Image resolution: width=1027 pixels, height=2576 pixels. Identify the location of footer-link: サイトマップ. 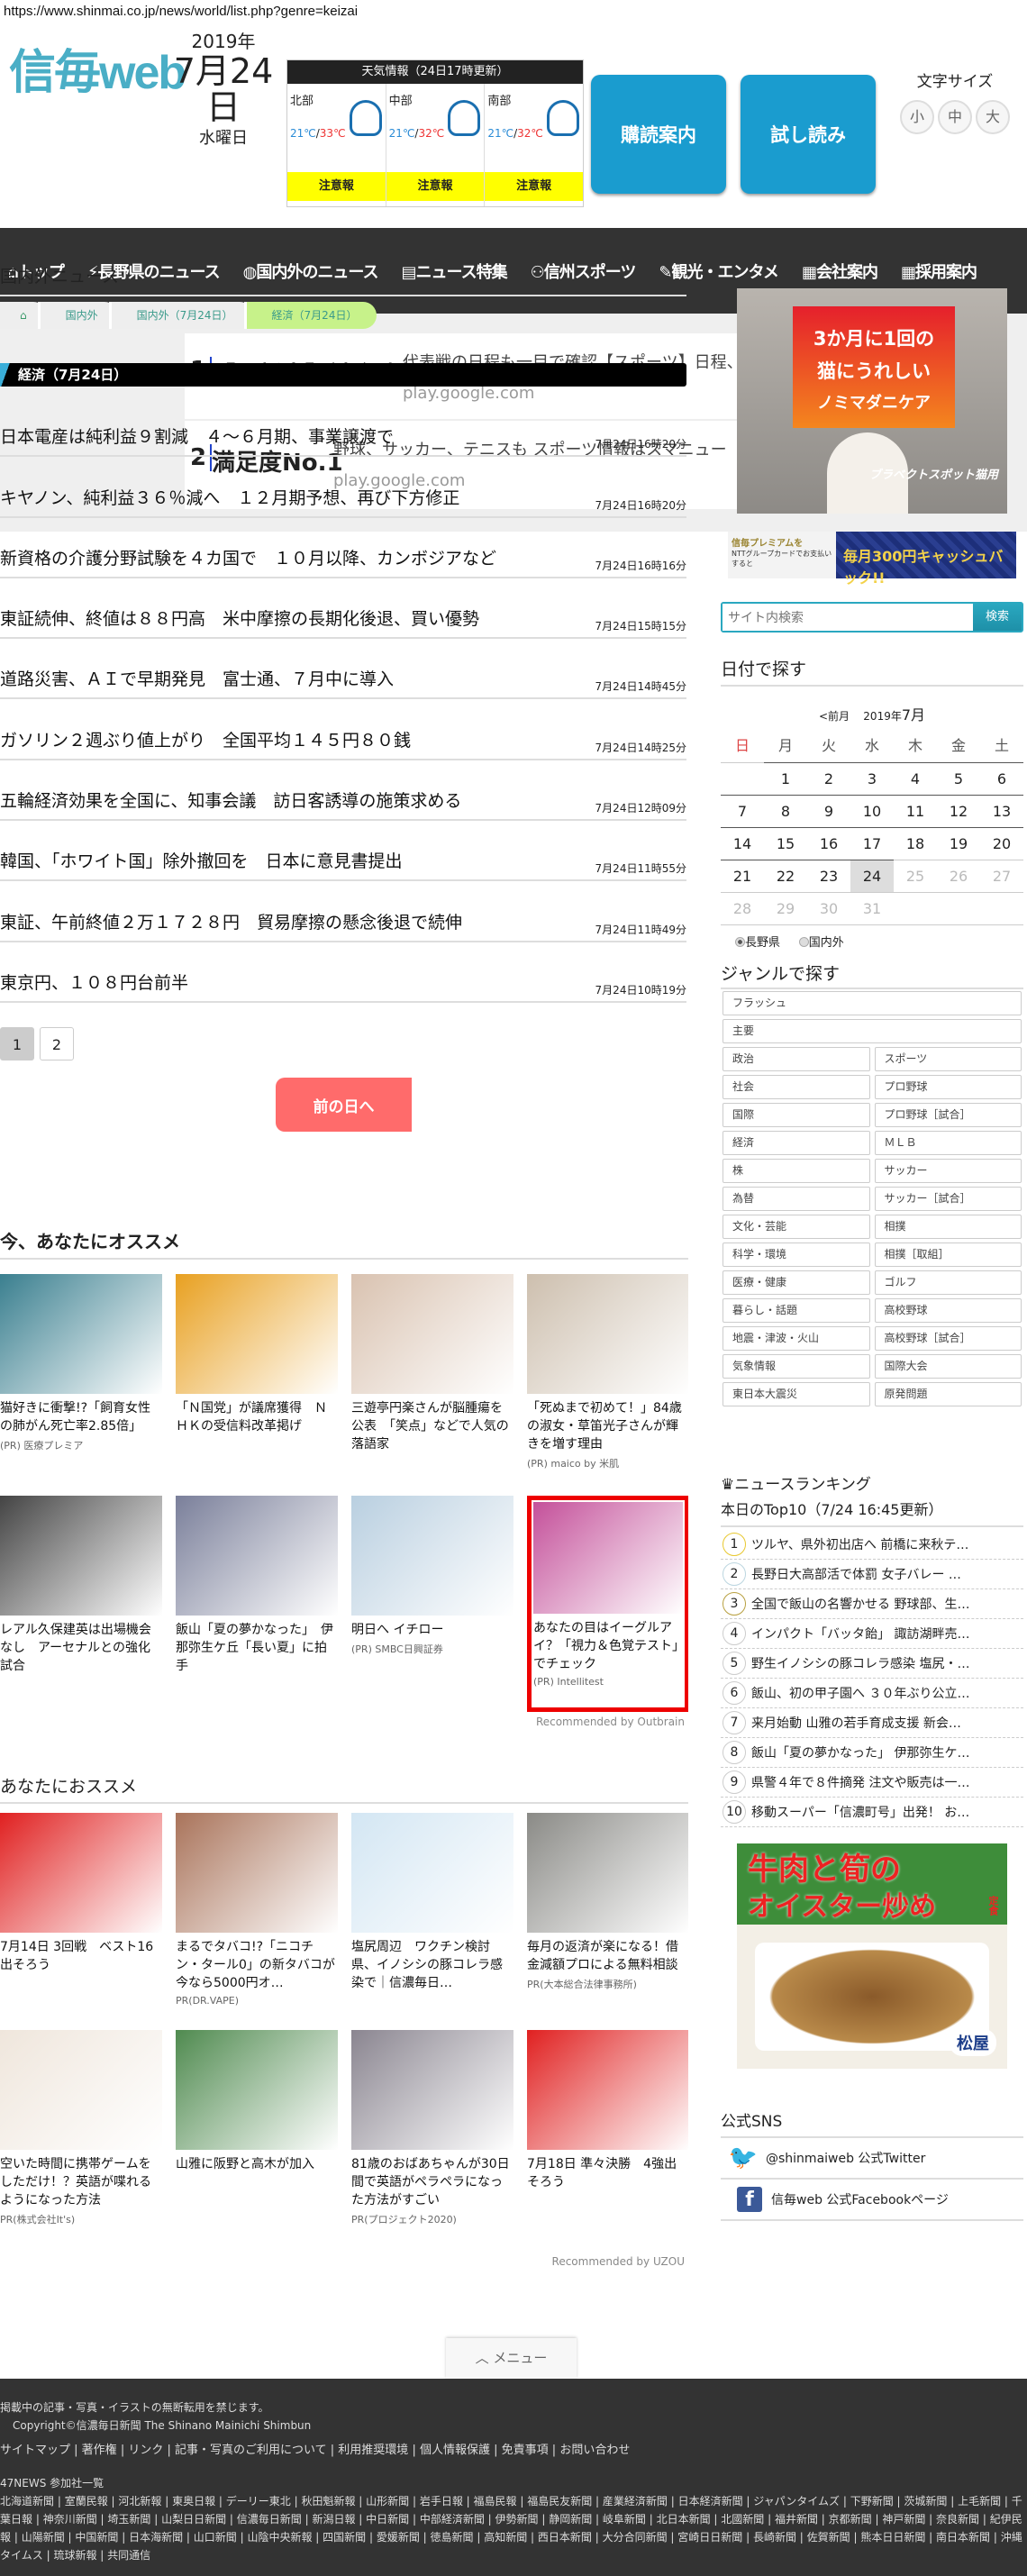
(35, 2450).